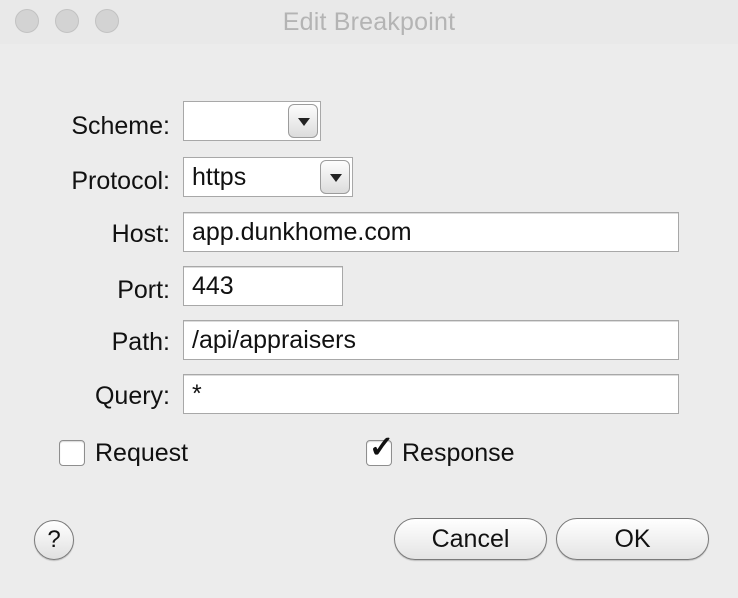 Image resolution: width=738 pixels, height=598 pixels. What do you see at coordinates (335, 177) in the screenshot?
I see `protocol-dropdown-arrow-icon` at bounding box center [335, 177].